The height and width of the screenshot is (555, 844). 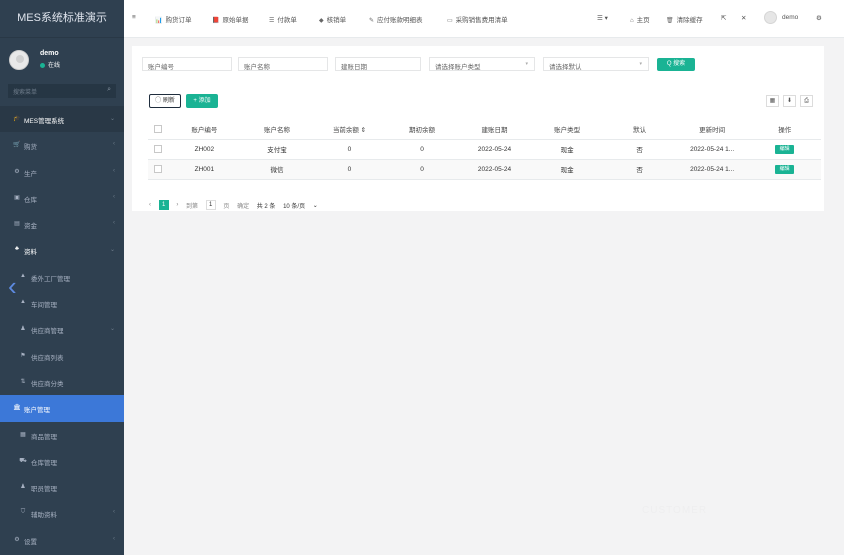 I want to click on page-1-button: 1, so click(x=163, y=205).